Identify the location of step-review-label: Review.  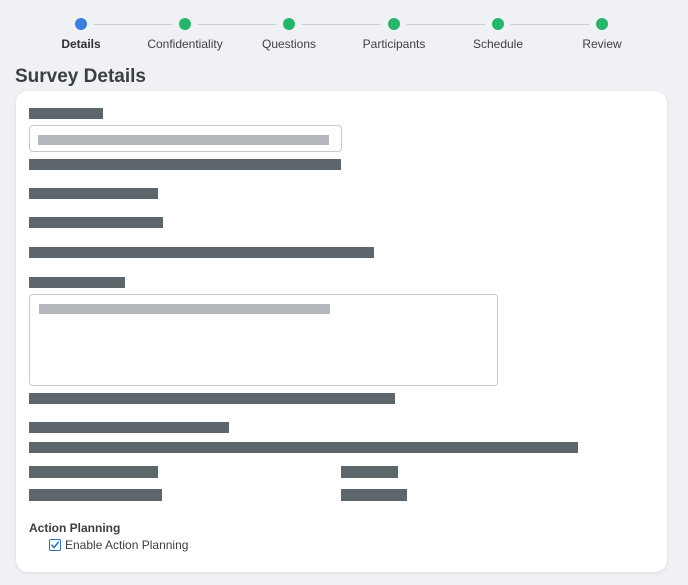
(601, 44).